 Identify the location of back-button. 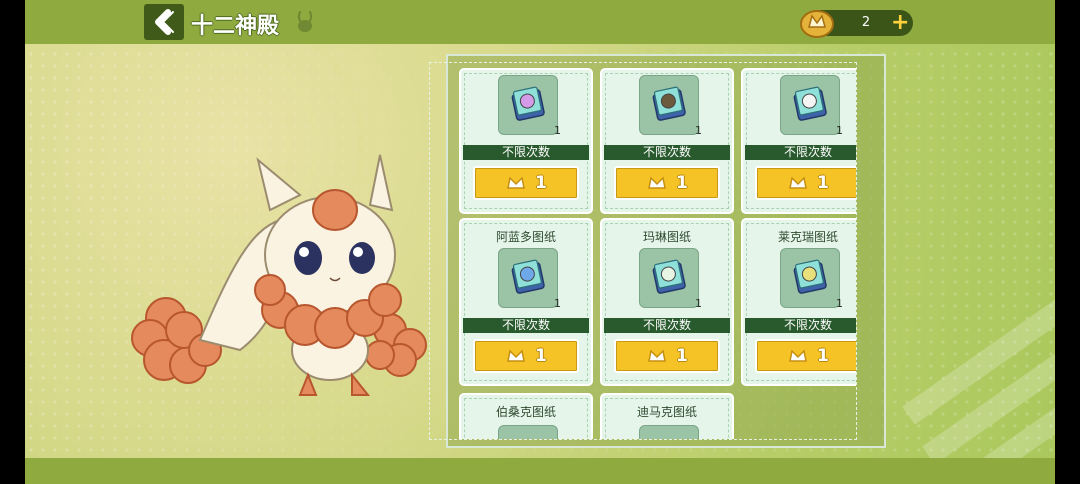
(164, 22).